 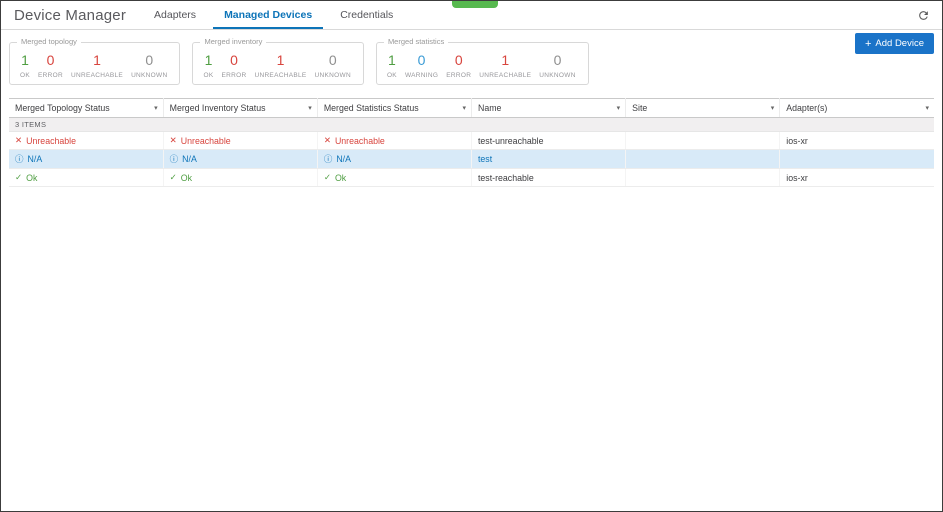 I want to click on table-row: ✓ Ok ✓ Ok ✓ Ok test-reachable ios-xr, so click(x=471, y=177).